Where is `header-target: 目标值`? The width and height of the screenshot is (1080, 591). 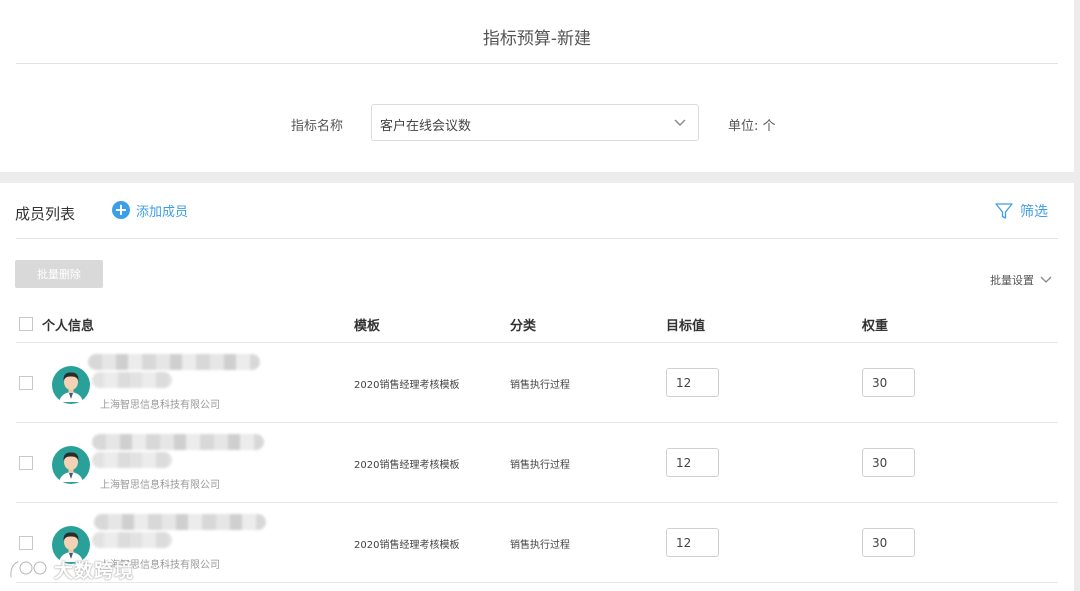 header-target: 目标值 is located at coordinates (686, 326).